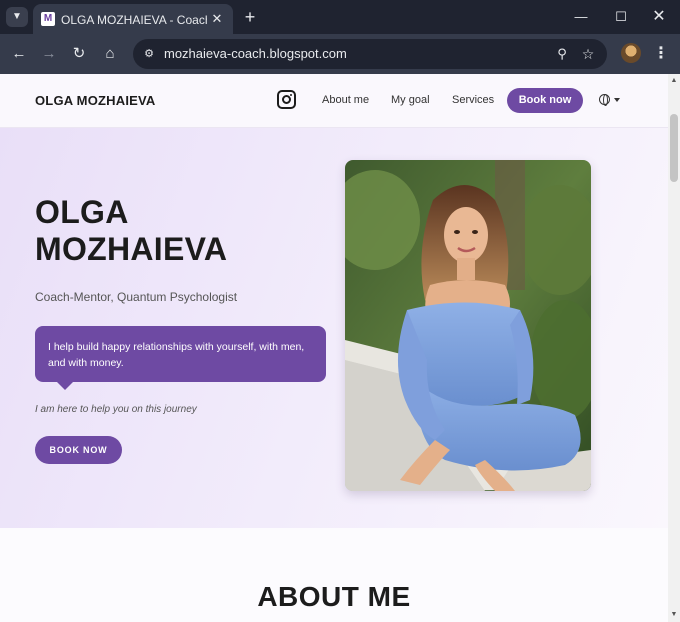  What do you see at coordinates (95, 100) in the screenshot?
I see `site-brand: OLGA MOZHAIEVA` at bounding box center [95, 100].